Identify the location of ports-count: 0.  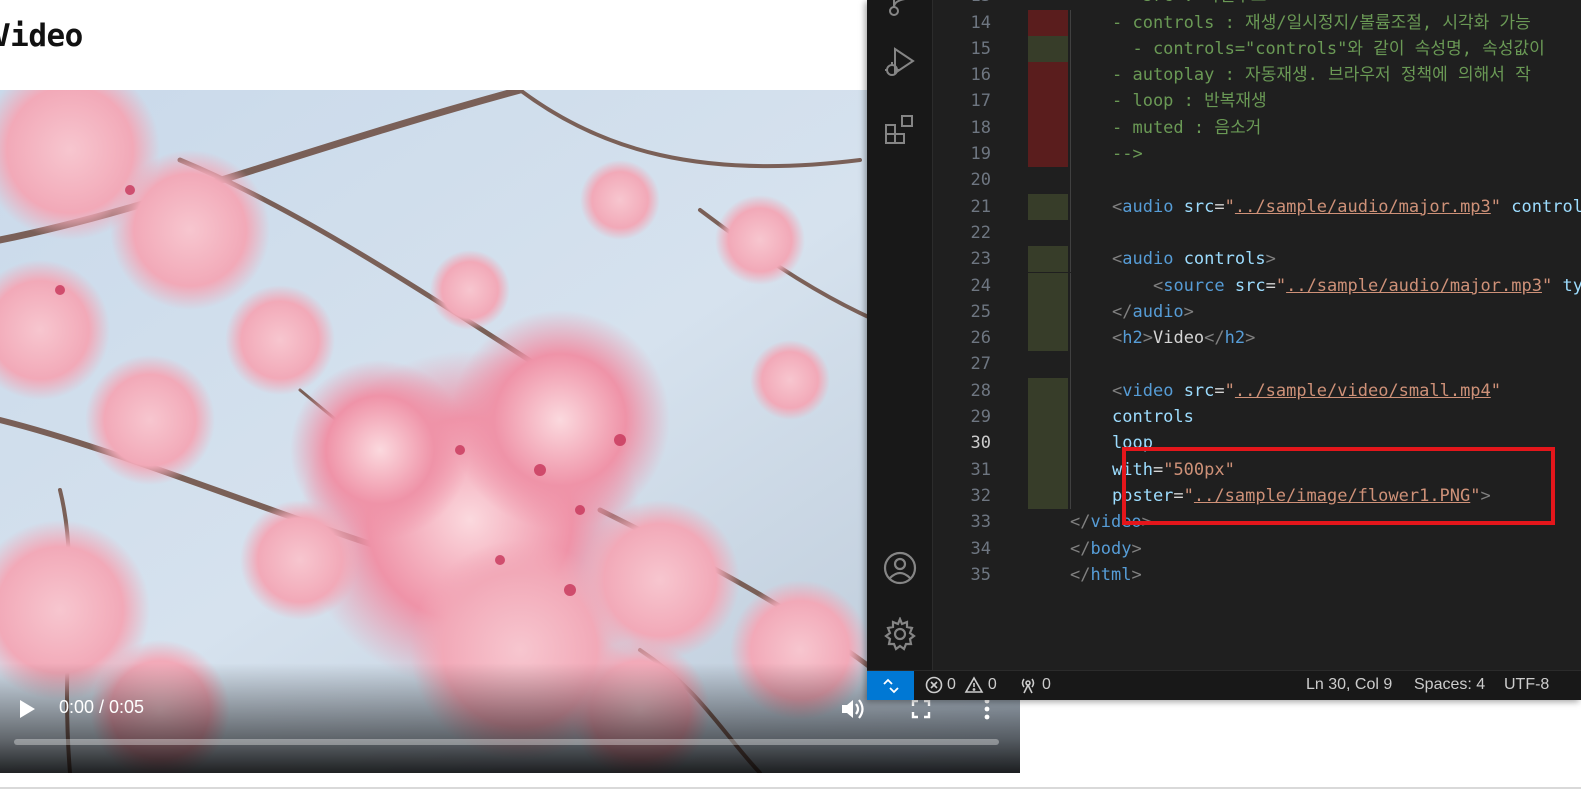
(1046, 684).